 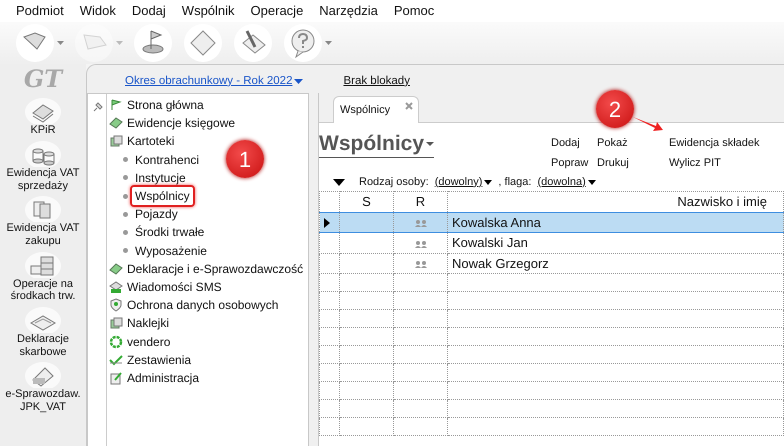 What do you see at coordinates (327, 223) in the screenshot?
I see `row-pointer-icon` at bounding box center [327, 223].